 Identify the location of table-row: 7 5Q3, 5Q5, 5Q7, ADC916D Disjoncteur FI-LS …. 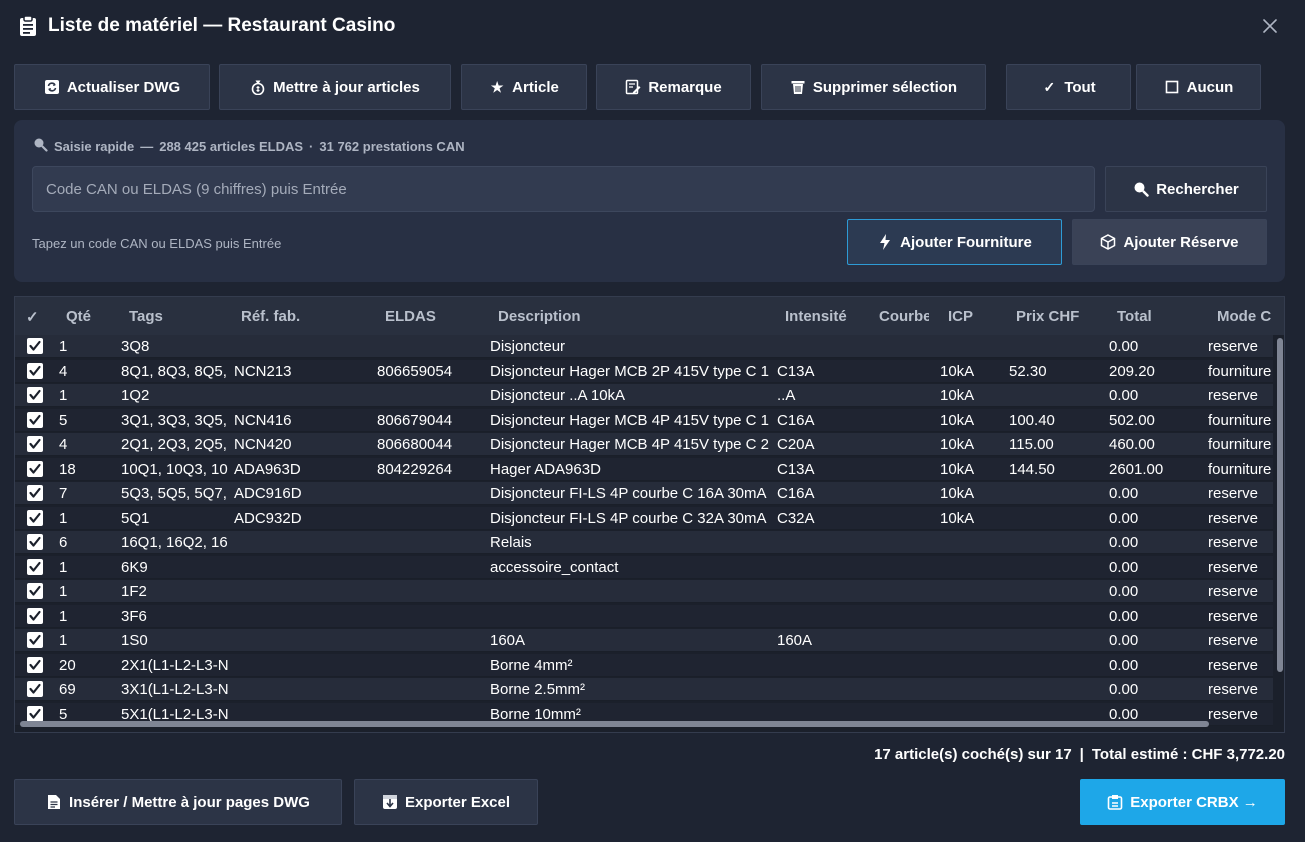
(644, 493).